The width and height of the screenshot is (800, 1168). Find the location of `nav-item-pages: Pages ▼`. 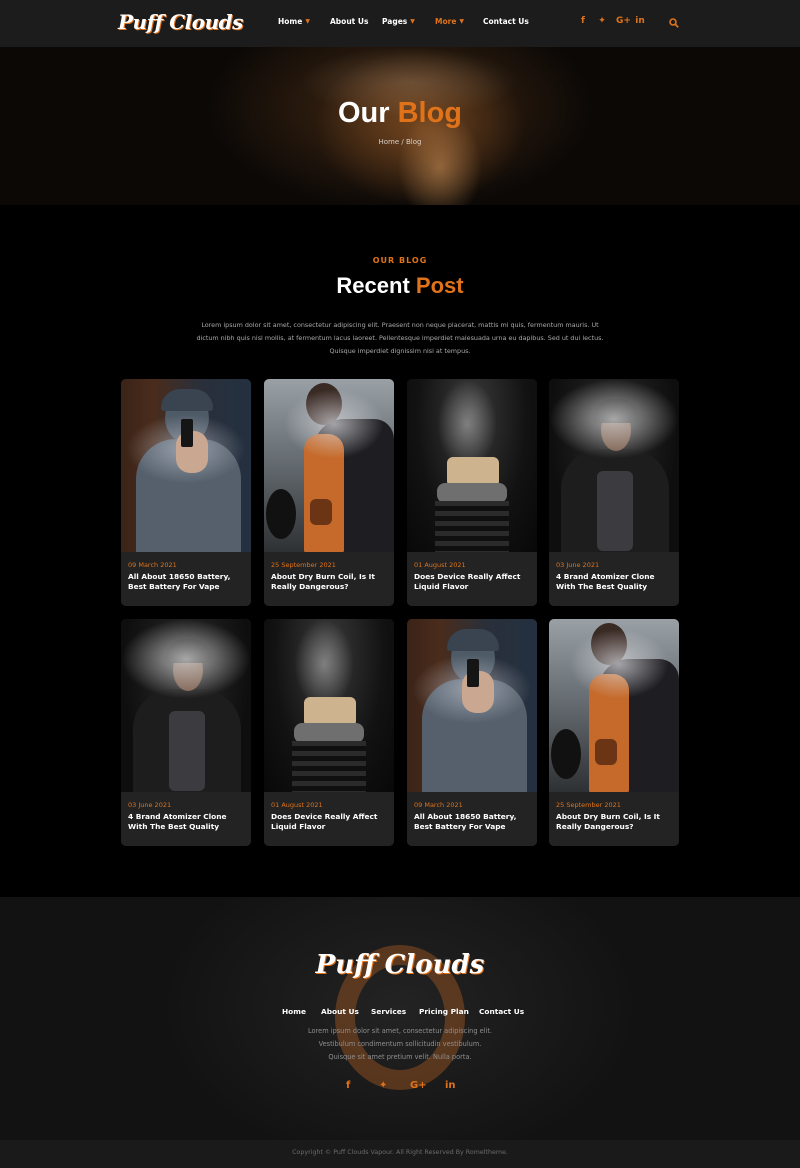

nav-item-pages: Pages ▼ is located at coordinates (398, 21).